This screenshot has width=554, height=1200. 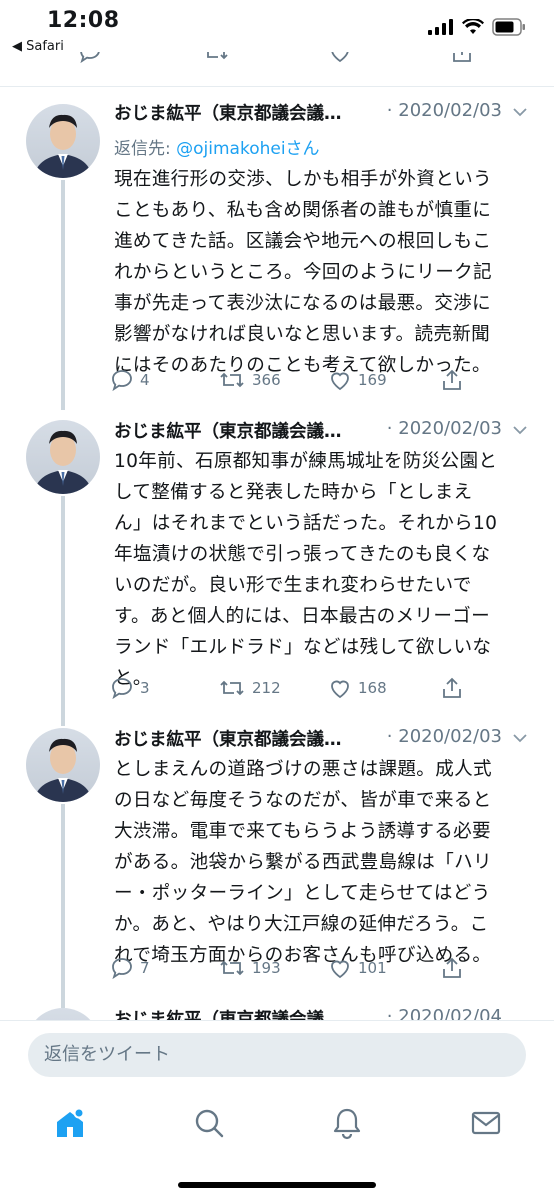 I want to click on reply-to-label: 返信先: @ojimakoheiさん, so click(x=217, y=149).